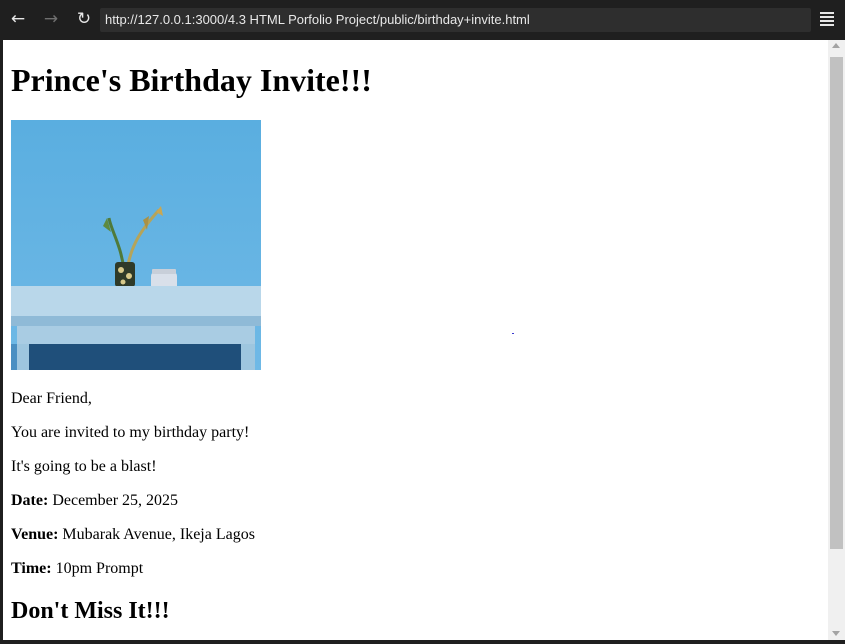 The height and width of the screenshot is (644, 845). I want to click on closing-heading: Don't Miss It!!!, so click(90, 611).